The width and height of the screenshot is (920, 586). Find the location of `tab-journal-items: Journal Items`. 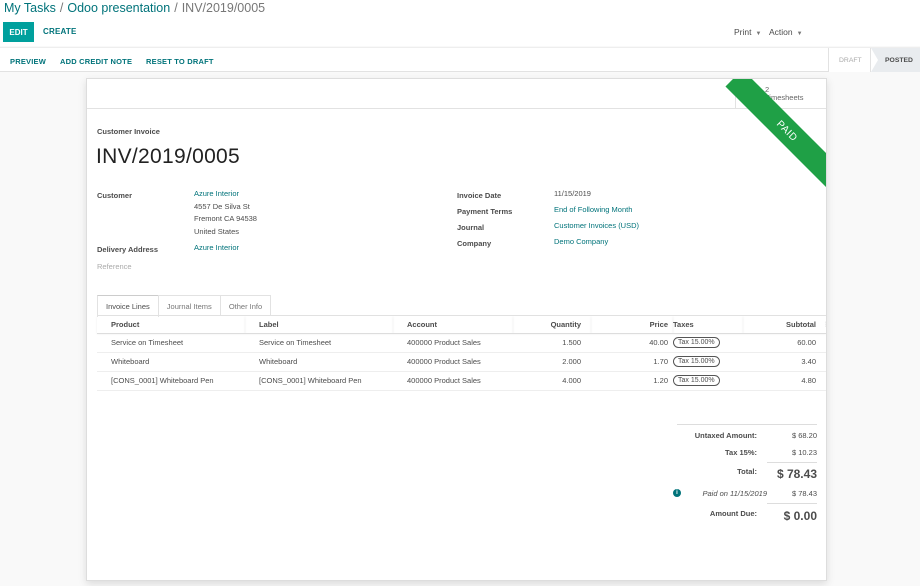

tab-journal-items: Journal Items is located at coordinates (189, 305).